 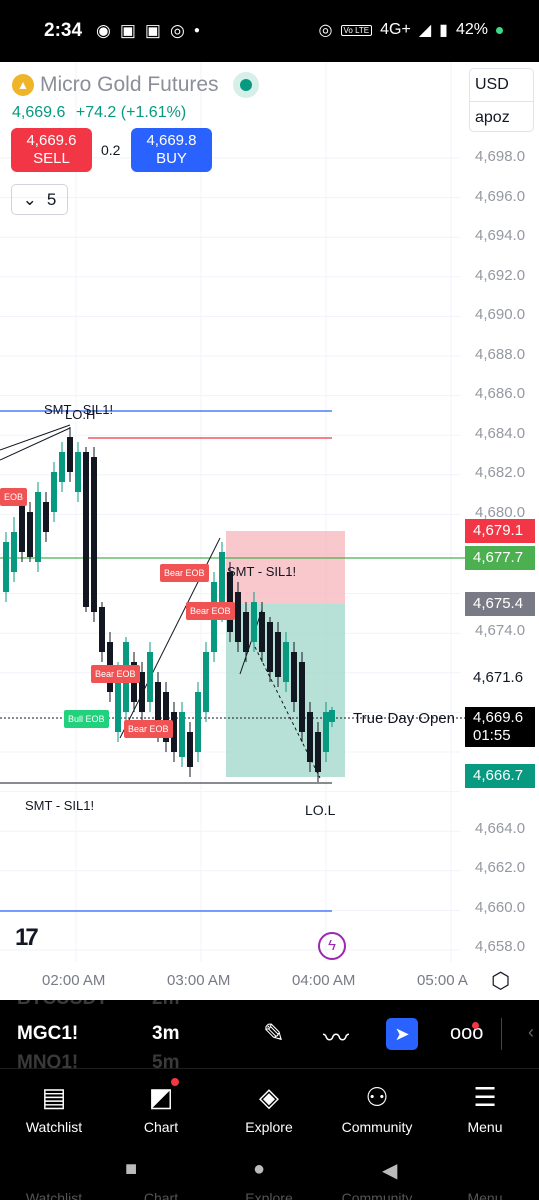 I want to click on lo-l-label: LO.L, so click(x=320, y=810).